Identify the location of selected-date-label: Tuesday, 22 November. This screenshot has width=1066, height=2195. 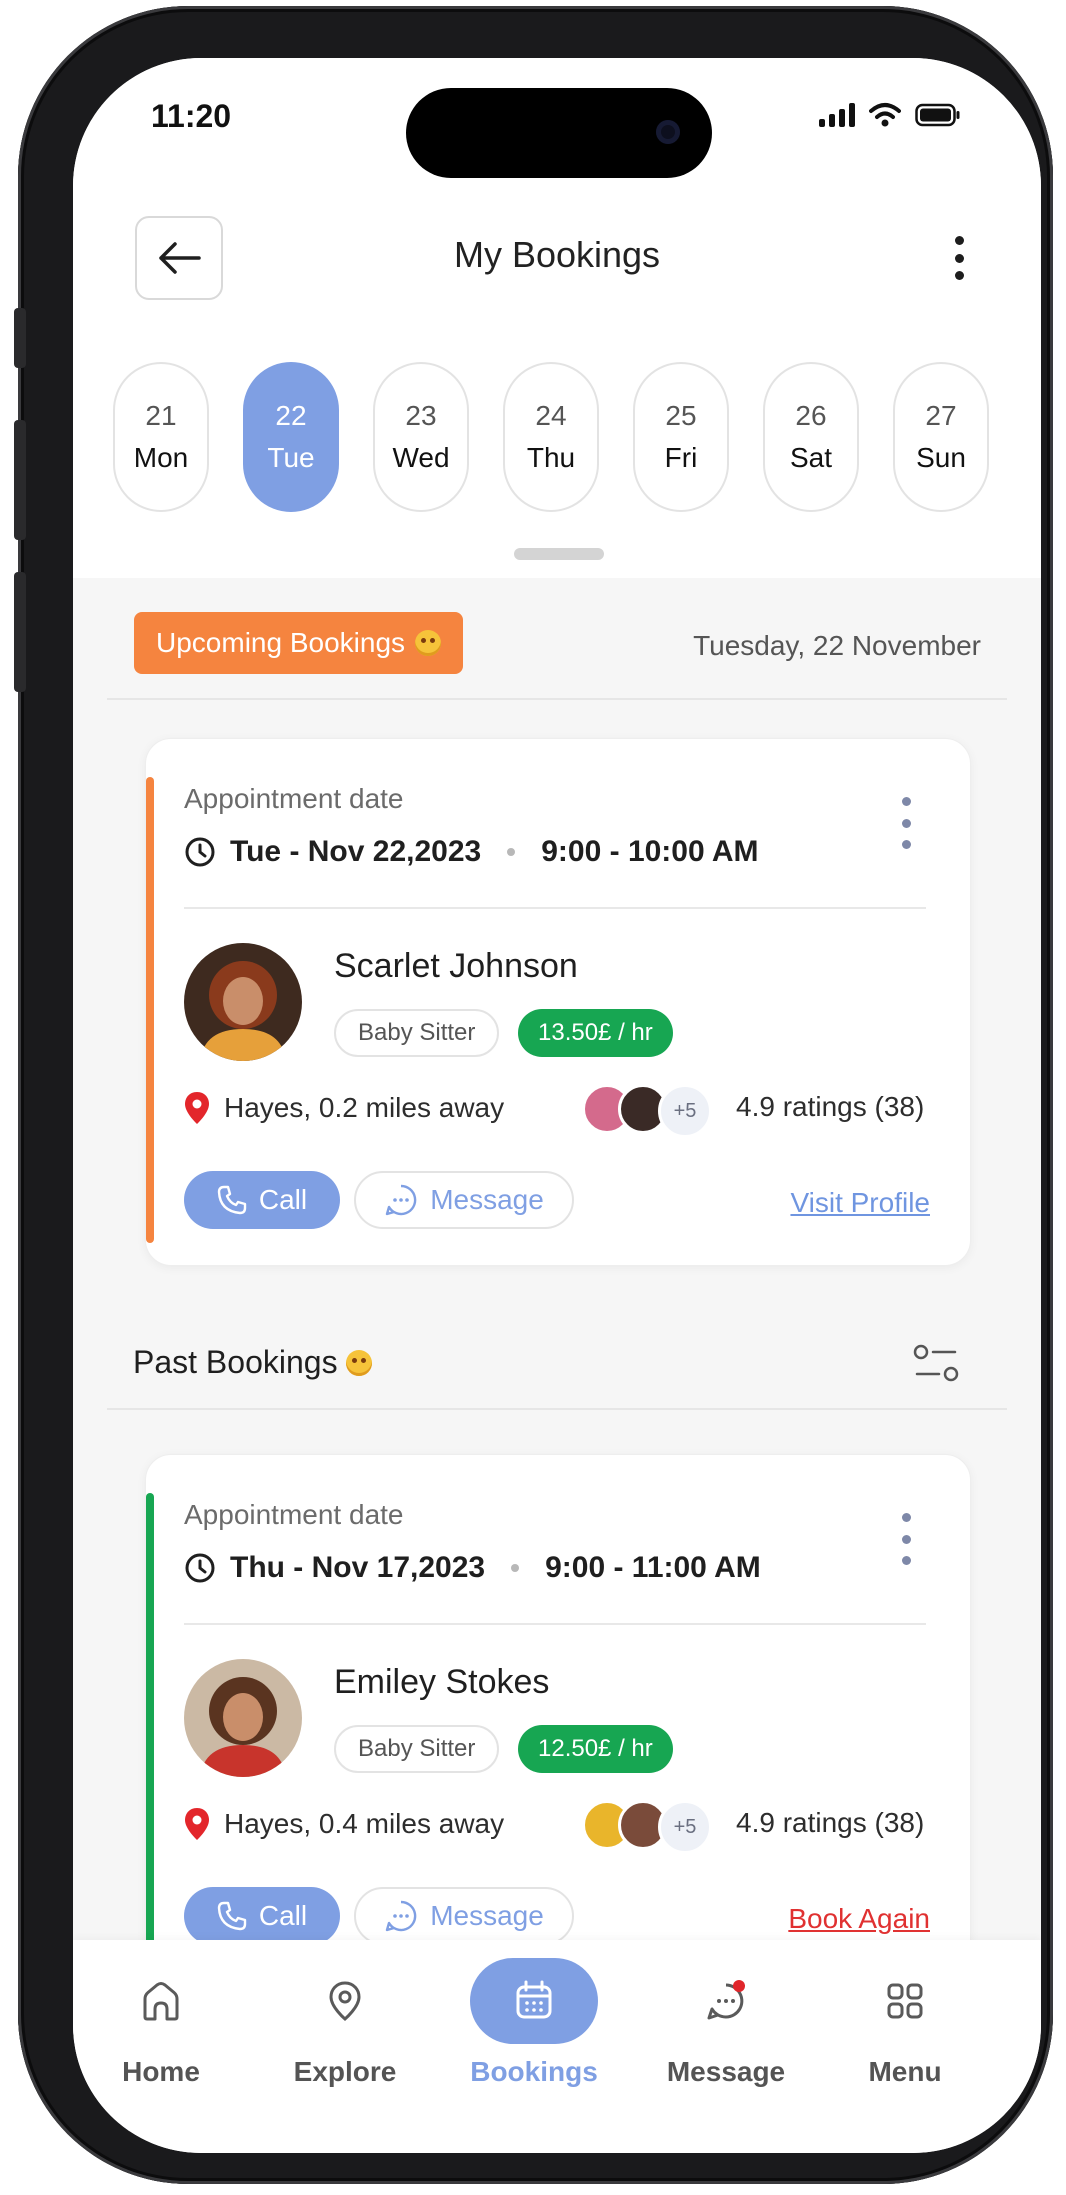
(837, 645).